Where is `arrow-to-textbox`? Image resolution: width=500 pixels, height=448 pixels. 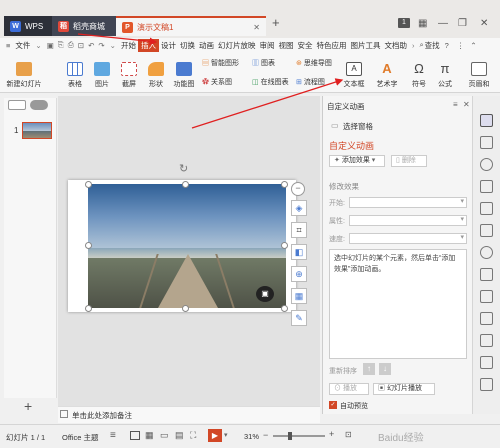
arrow-to-textbox is located at coordinates (267, 103).